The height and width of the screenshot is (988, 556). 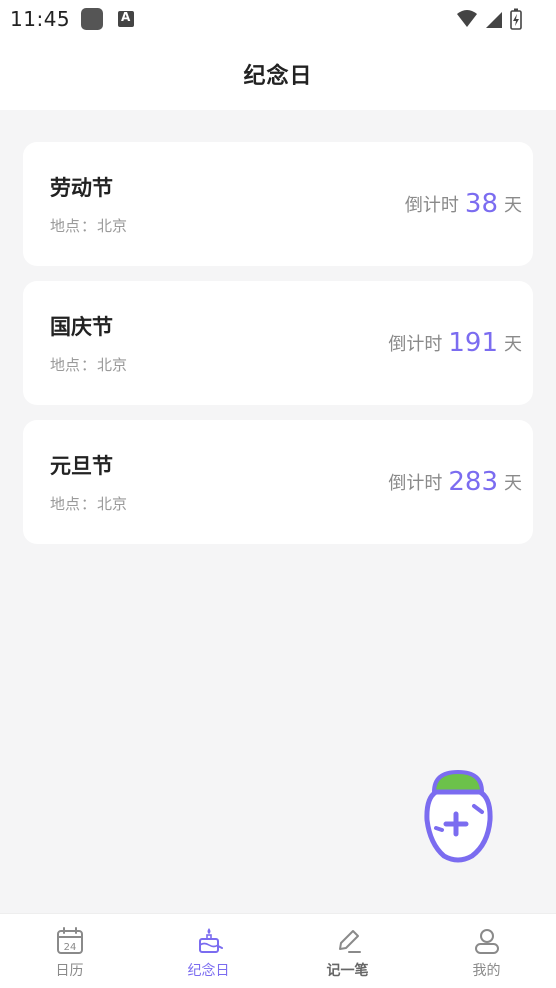 What do you see at coordinates (481, 204) in the screenshot?
I see `countdown-days: 38` at bounding box center [481, 204].